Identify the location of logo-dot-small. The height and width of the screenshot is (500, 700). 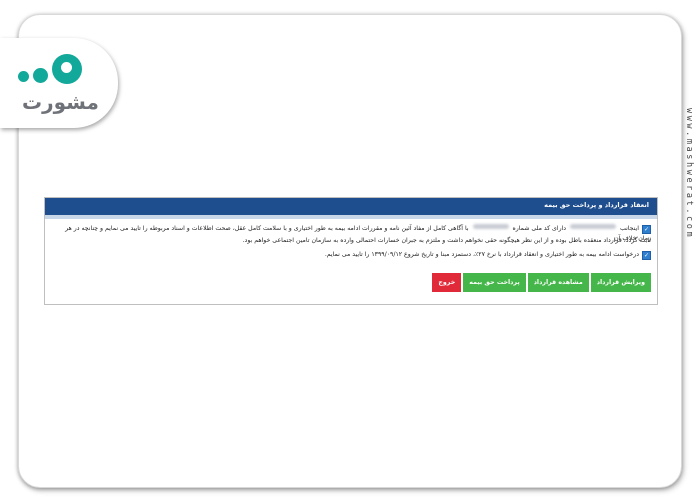
(23, 76).